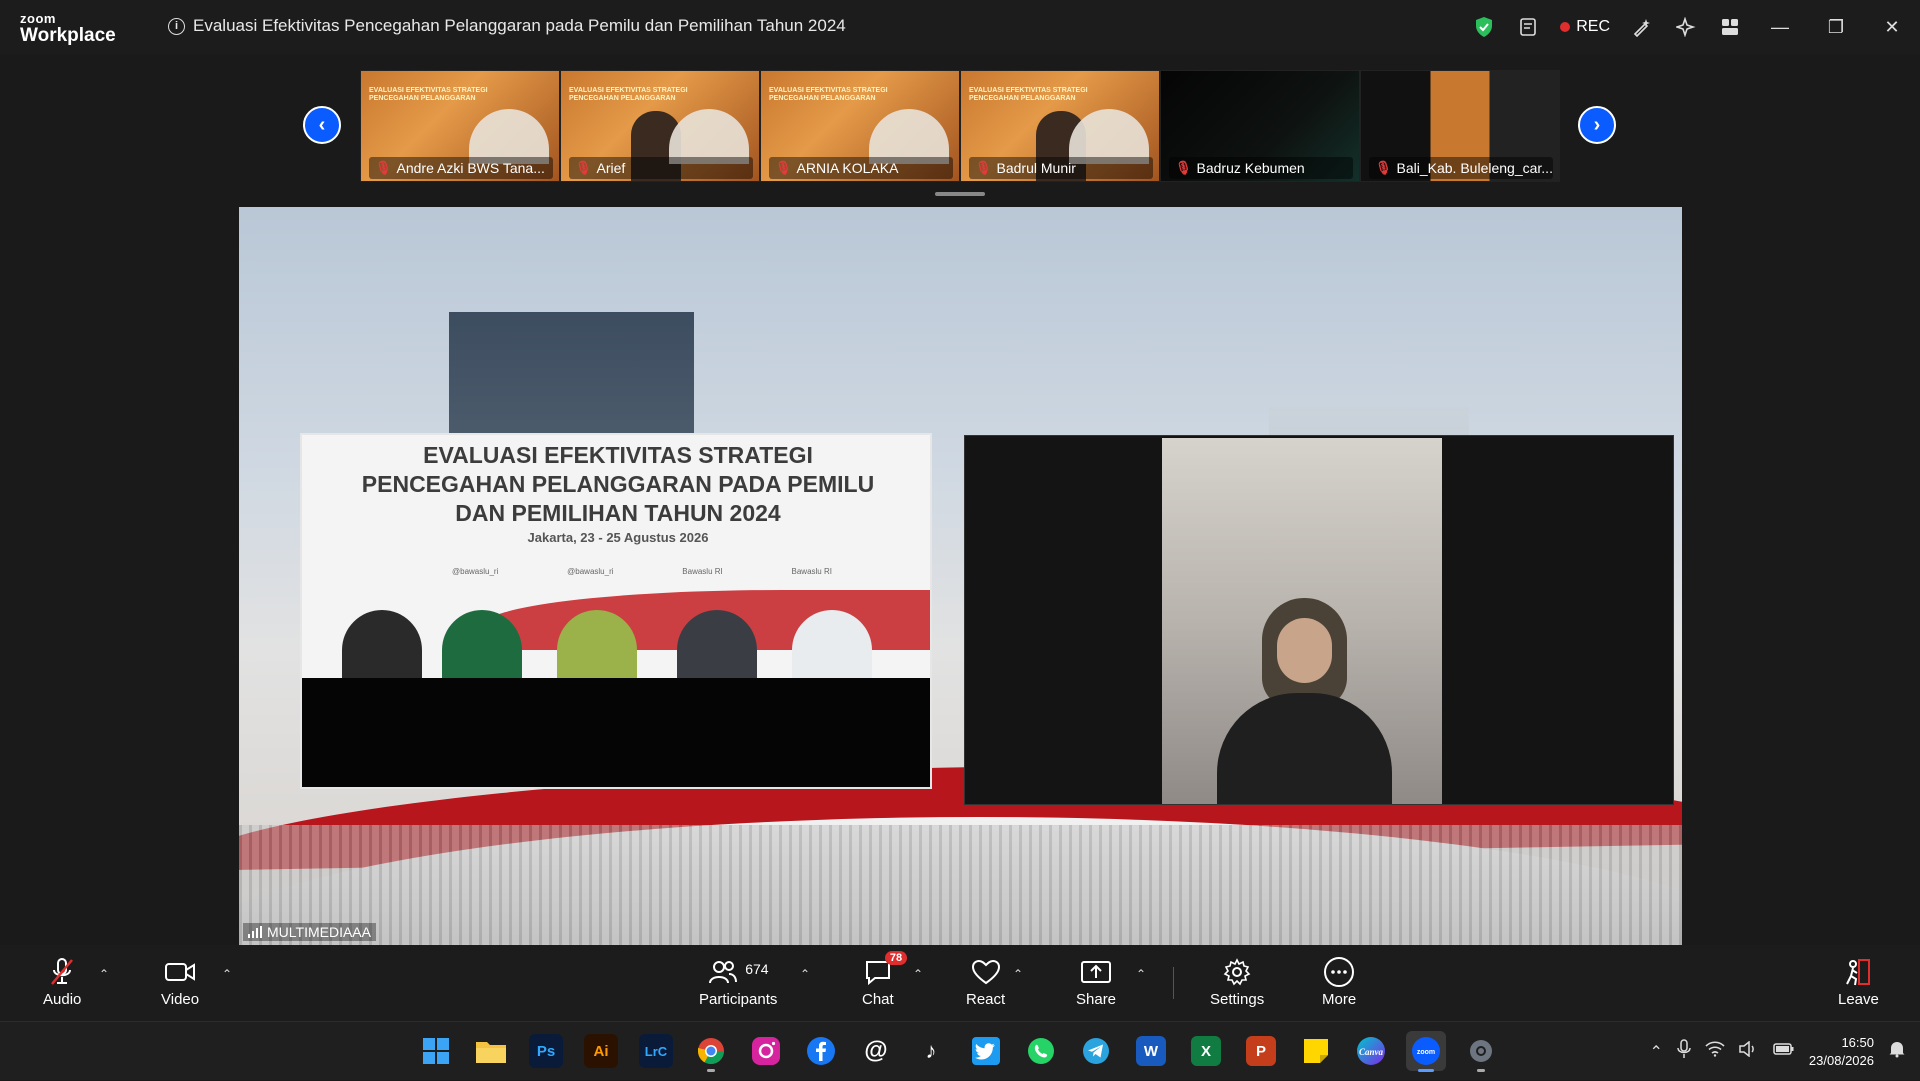 The width and height of the screenshot is (1920, 1081). I want to click on video-options-chevron-icon: ⌃, so click(227, 974).